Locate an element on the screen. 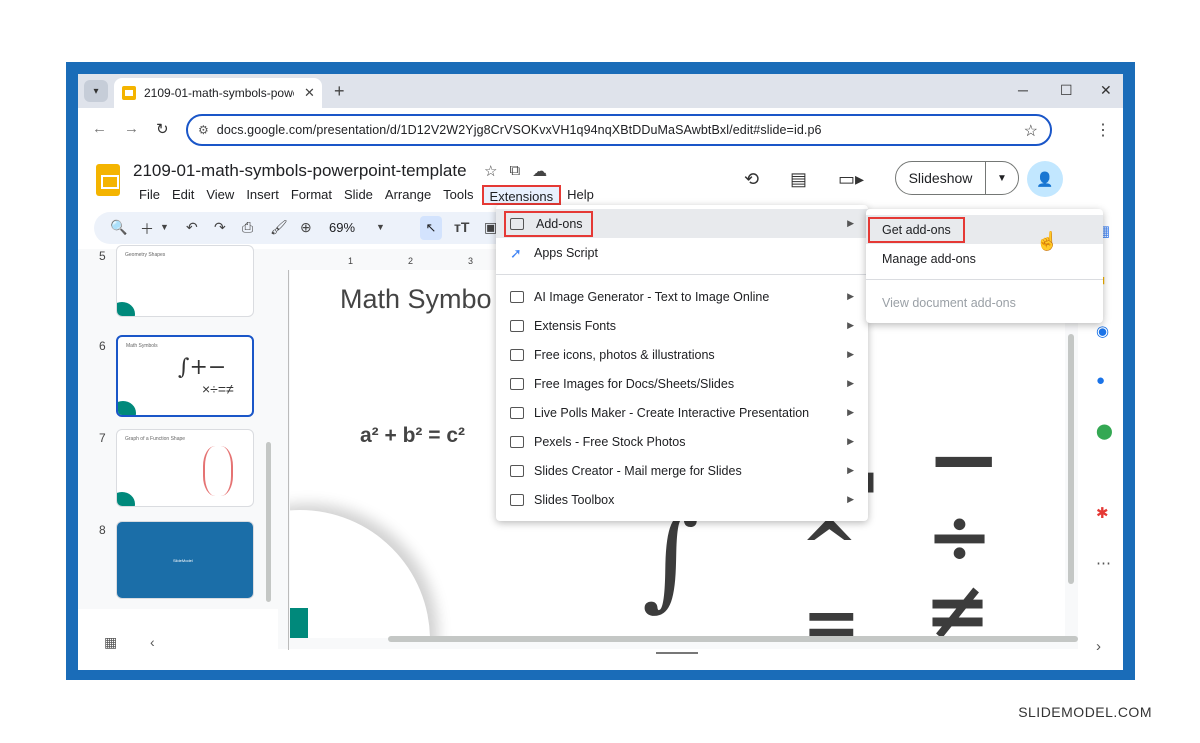  menu-help: Help is located at coordinates (580, 195).